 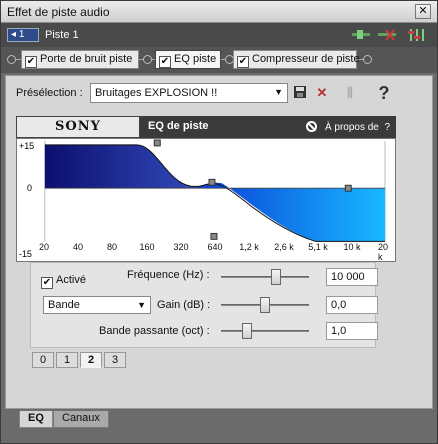 I want to click on active-checkbox: ✔ Activé, so click(x=63, y=281).